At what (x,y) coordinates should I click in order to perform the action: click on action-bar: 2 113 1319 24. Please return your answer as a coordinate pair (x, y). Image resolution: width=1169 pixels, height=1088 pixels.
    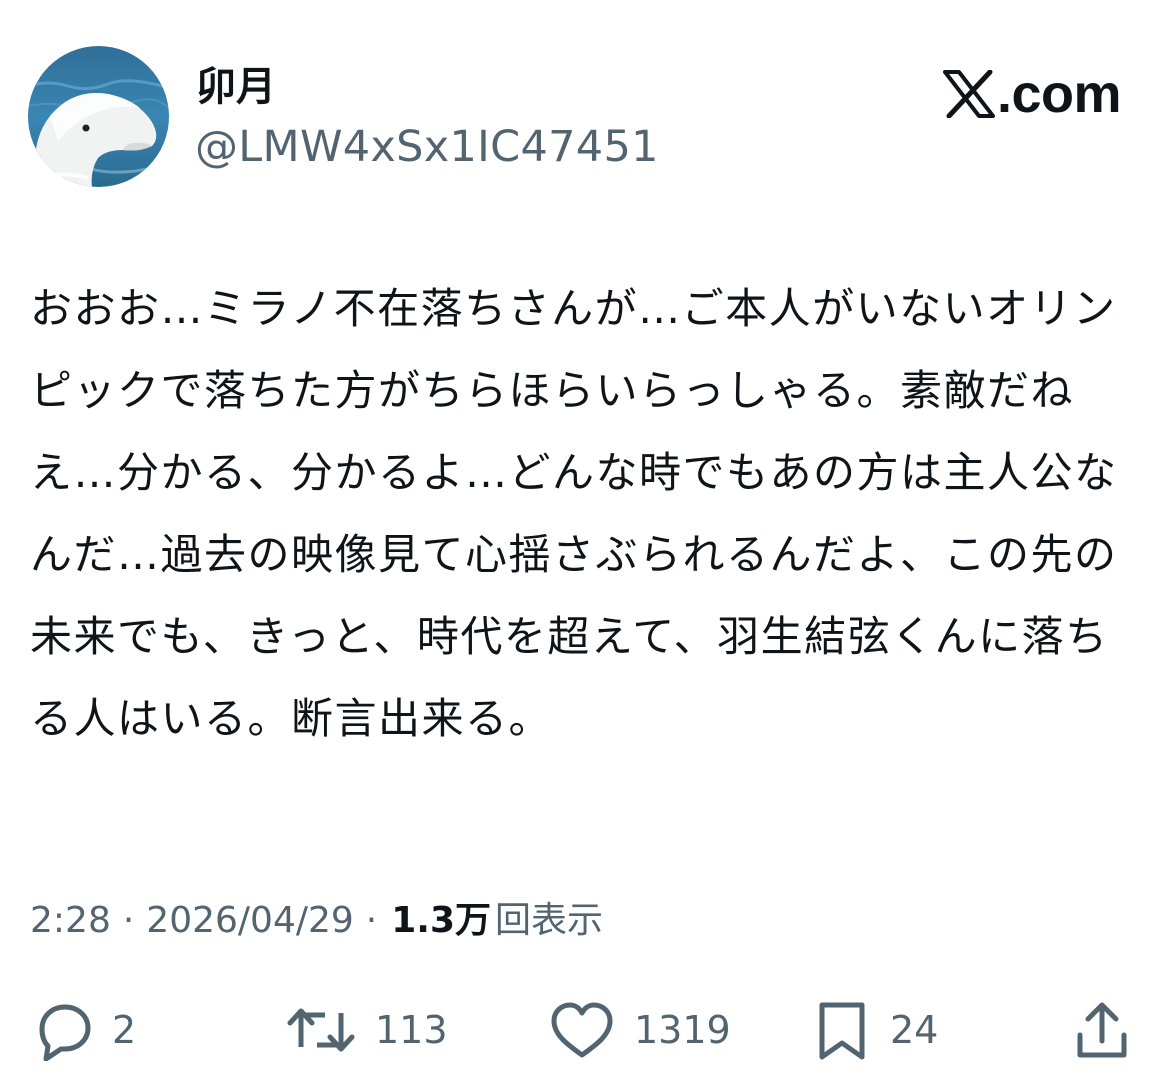
    Looking at the image, I should click on (584, 1030).